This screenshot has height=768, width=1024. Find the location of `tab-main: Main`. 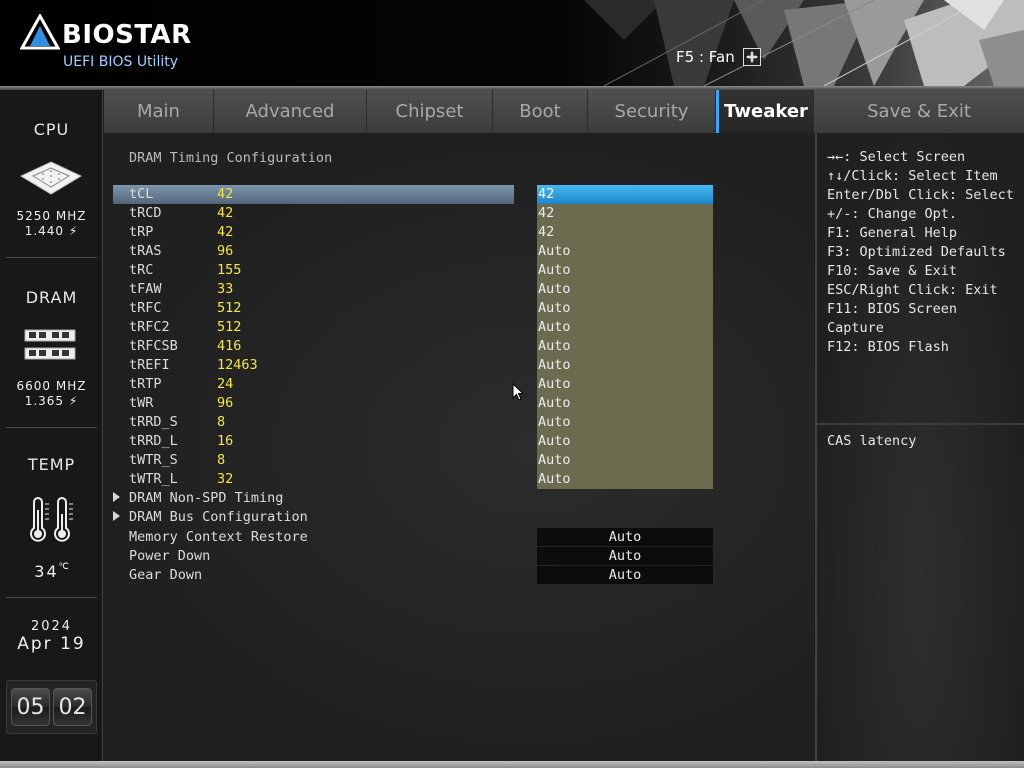

tab-main: Main is located at coordinates (159, 111).